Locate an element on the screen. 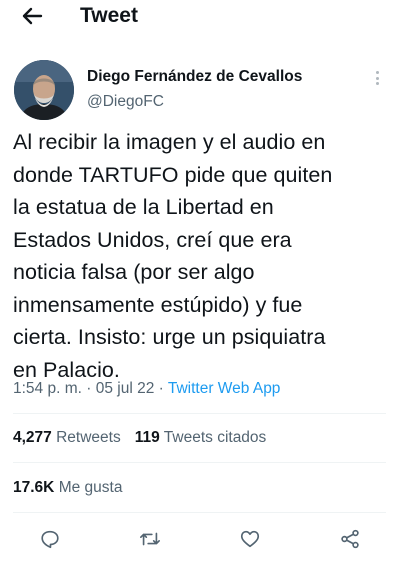 The width and height of the screenshot is (400, 565). retweets-stat: 4,277 Retweets is located at coordinates (67, 437).